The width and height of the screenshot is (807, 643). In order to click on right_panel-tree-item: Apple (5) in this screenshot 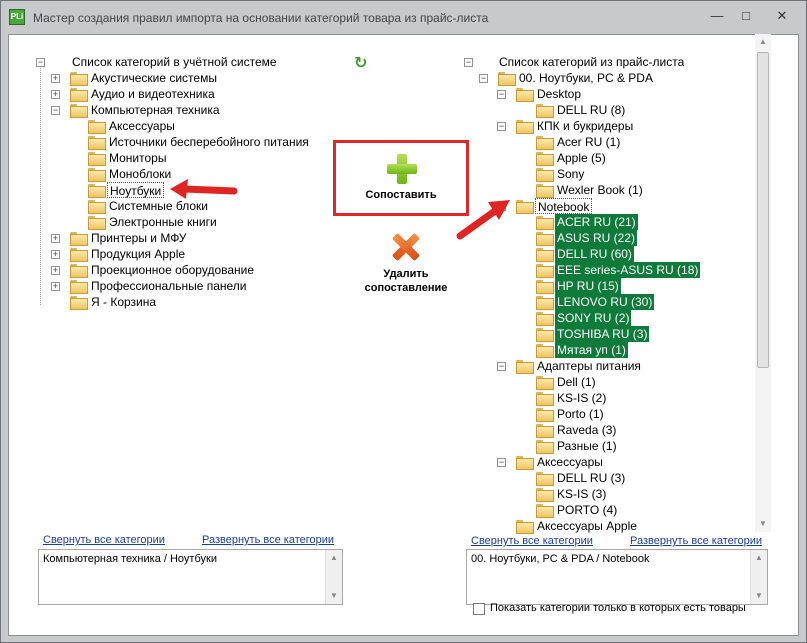, I will do `click(581, 158)`.